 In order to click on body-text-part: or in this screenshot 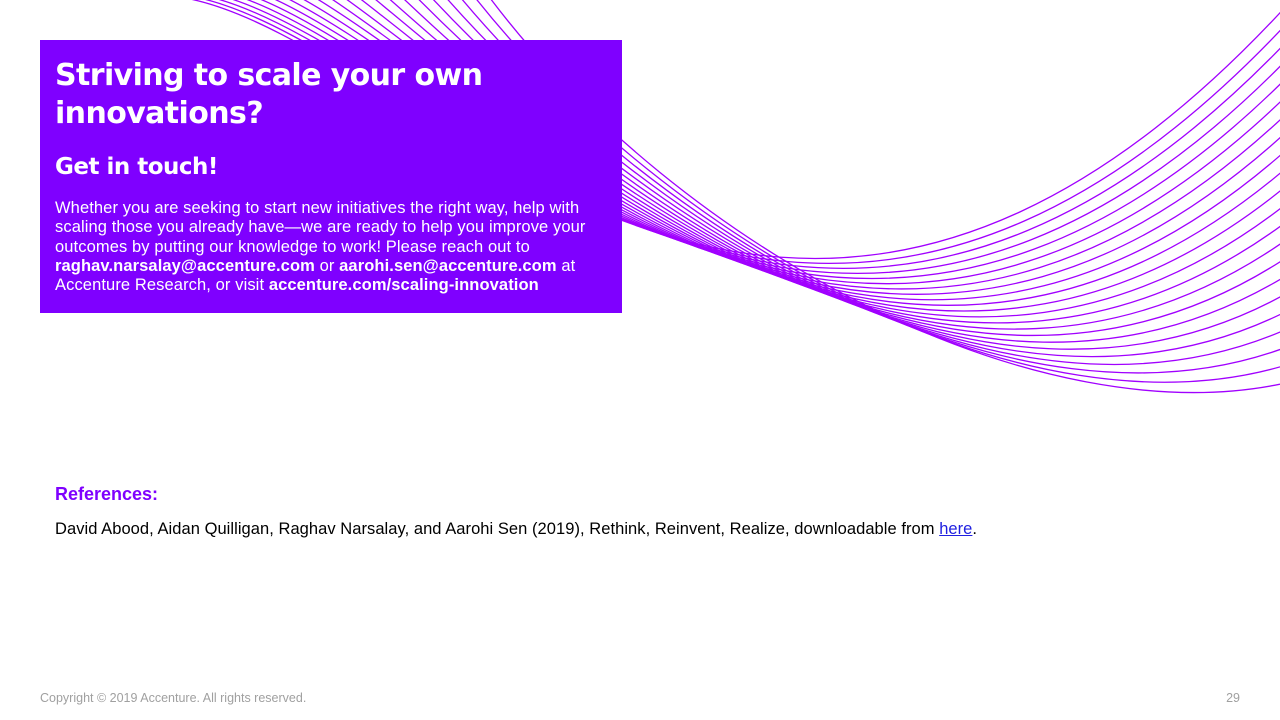, I will do `click(327, 265)`.